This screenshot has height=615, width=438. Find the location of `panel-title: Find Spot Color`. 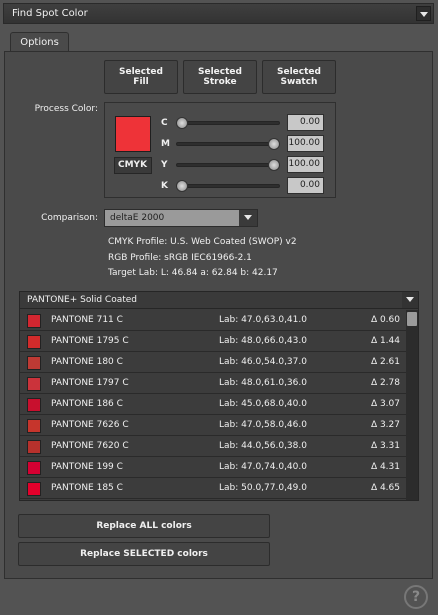

panel-title: Find Spot Color is located at coordinates (50, 13).